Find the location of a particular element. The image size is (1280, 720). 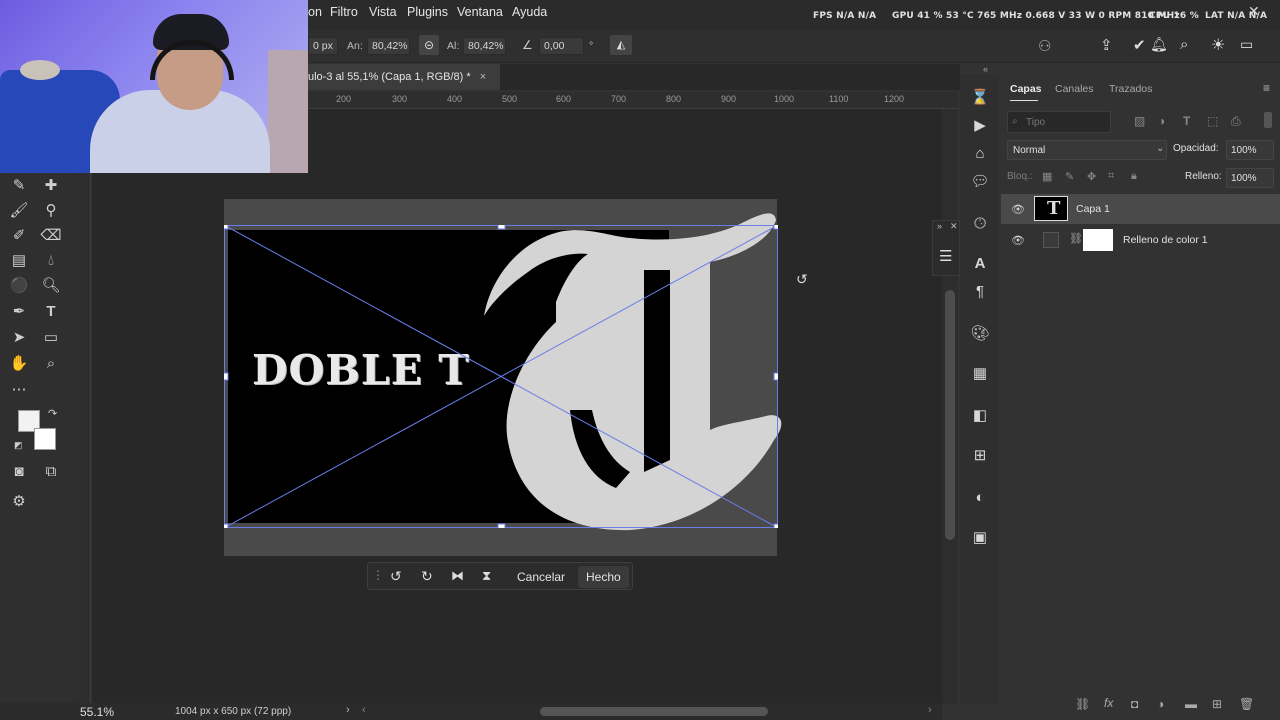

background-color-swatch is located at coordinates (45, 439).